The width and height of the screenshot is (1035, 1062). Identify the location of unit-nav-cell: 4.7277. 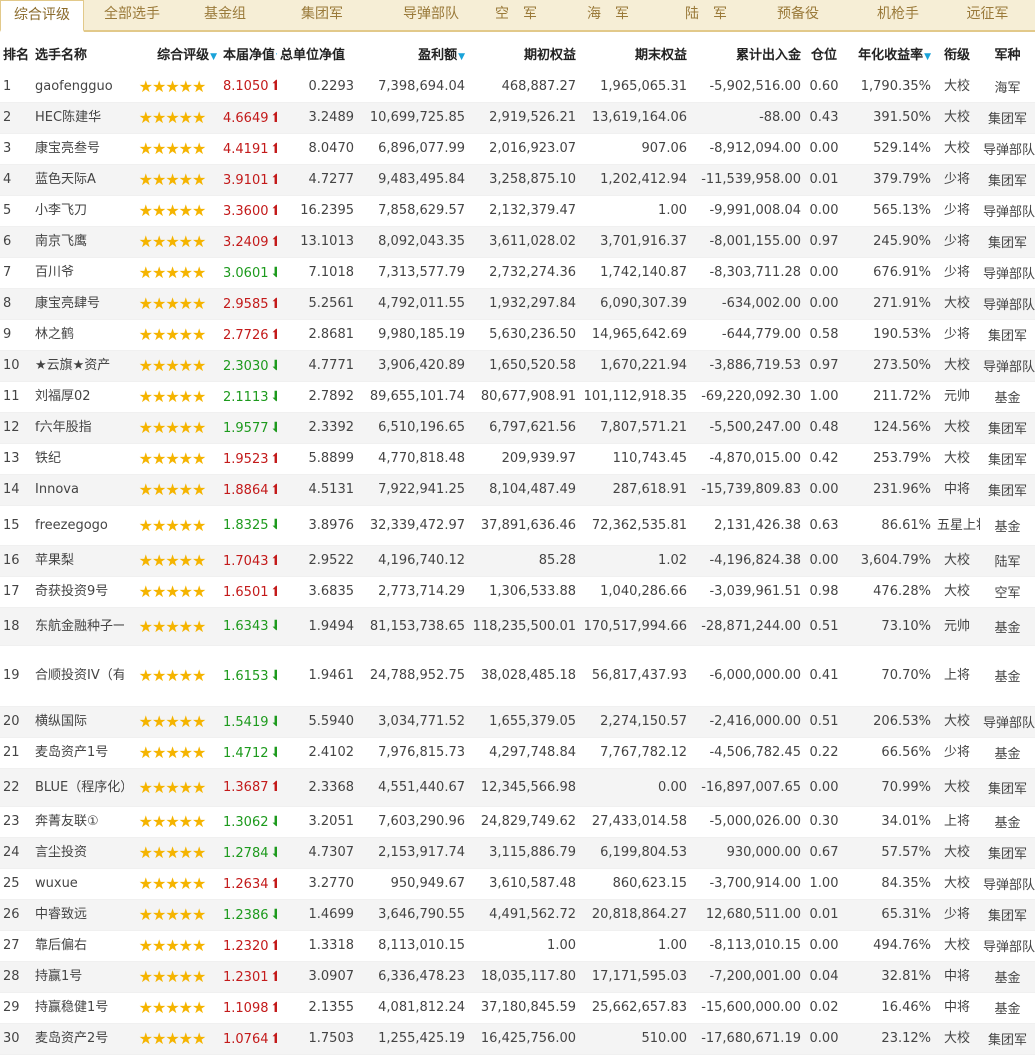
(317, 180).